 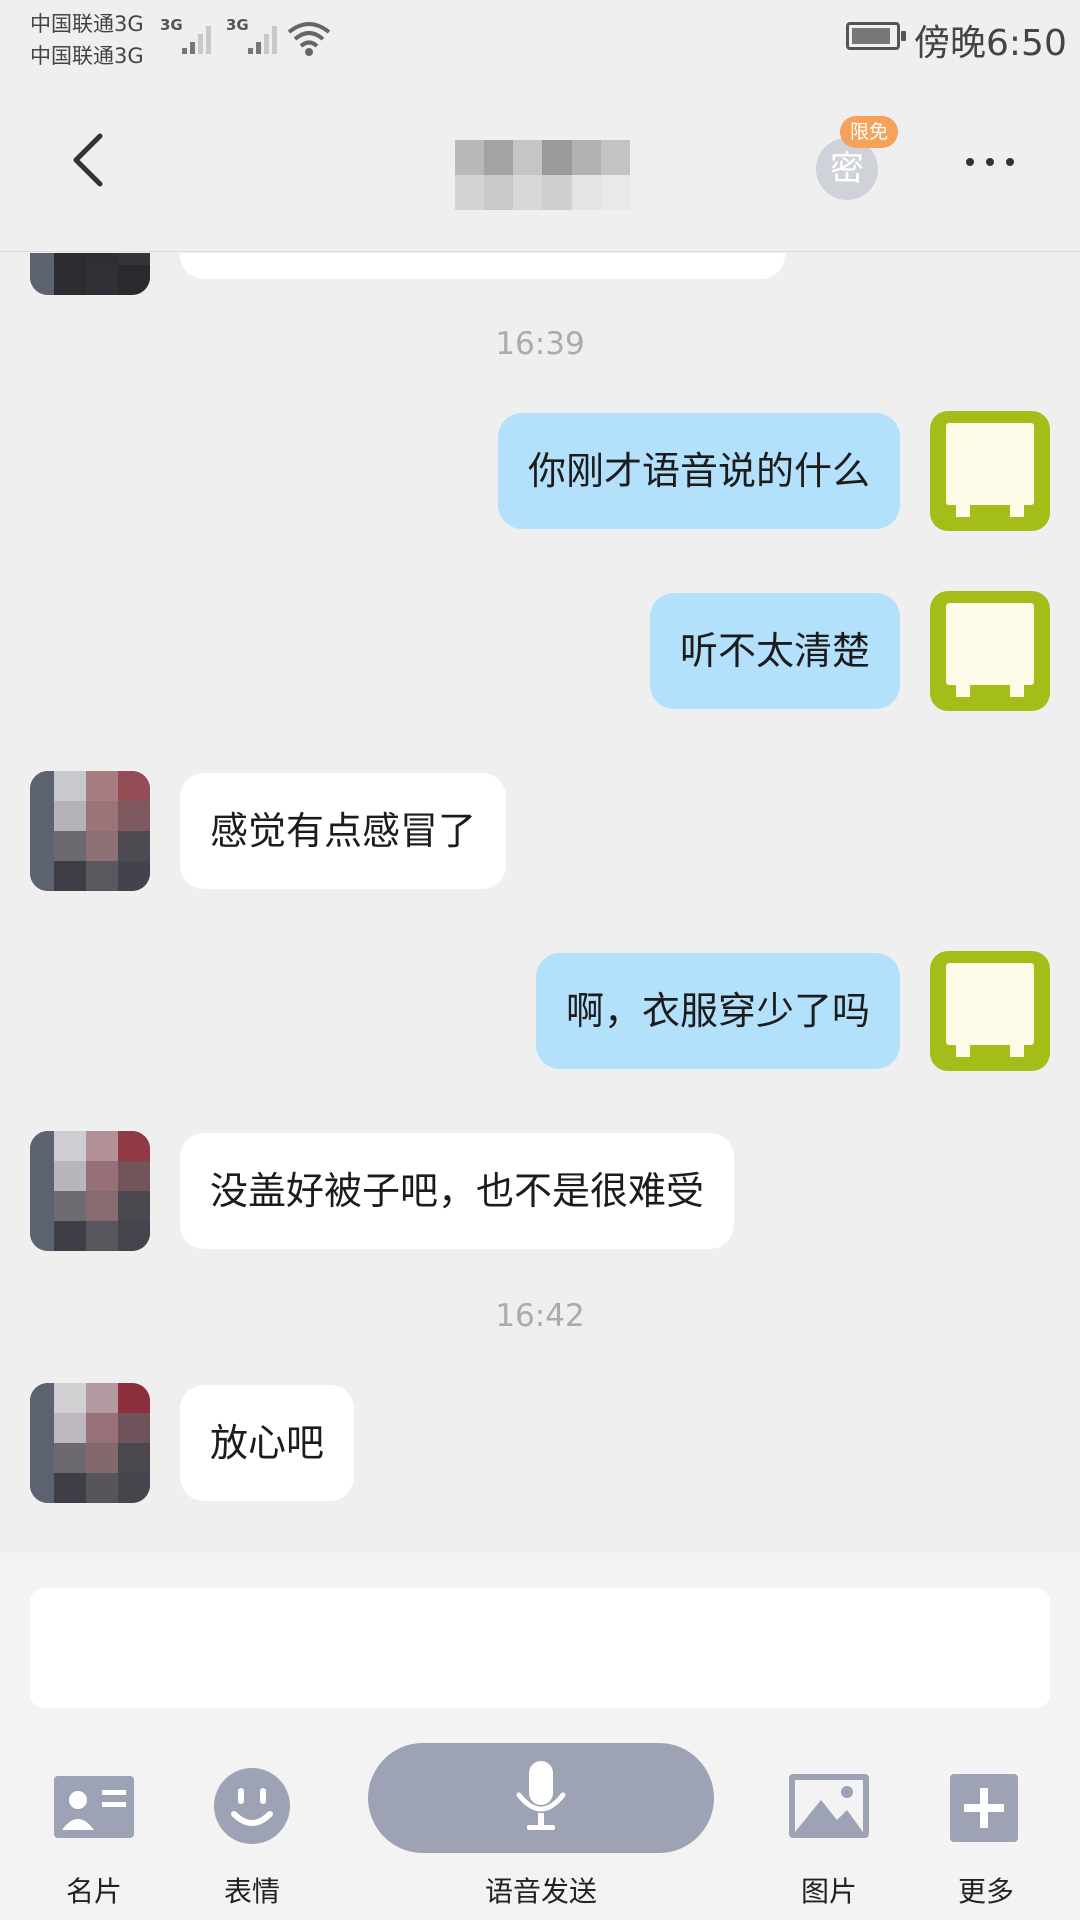 What do you see at coordinates (251, 1891) in the screenshot?
I see `emoji-label: 表情` at bounding box center [251, 1891].